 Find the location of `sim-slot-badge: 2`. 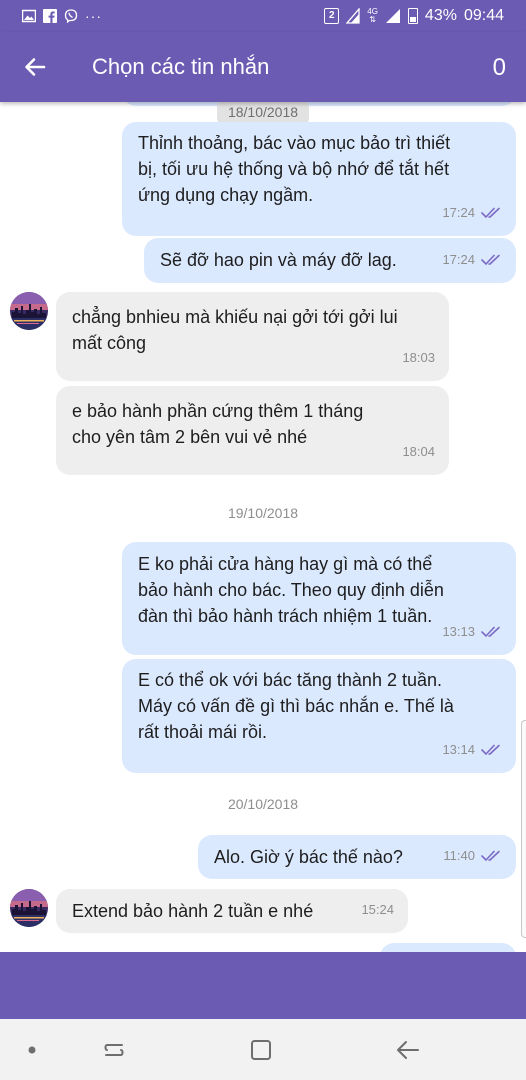

sim-slot-badge: 2 is located at coordinates (332, 16).